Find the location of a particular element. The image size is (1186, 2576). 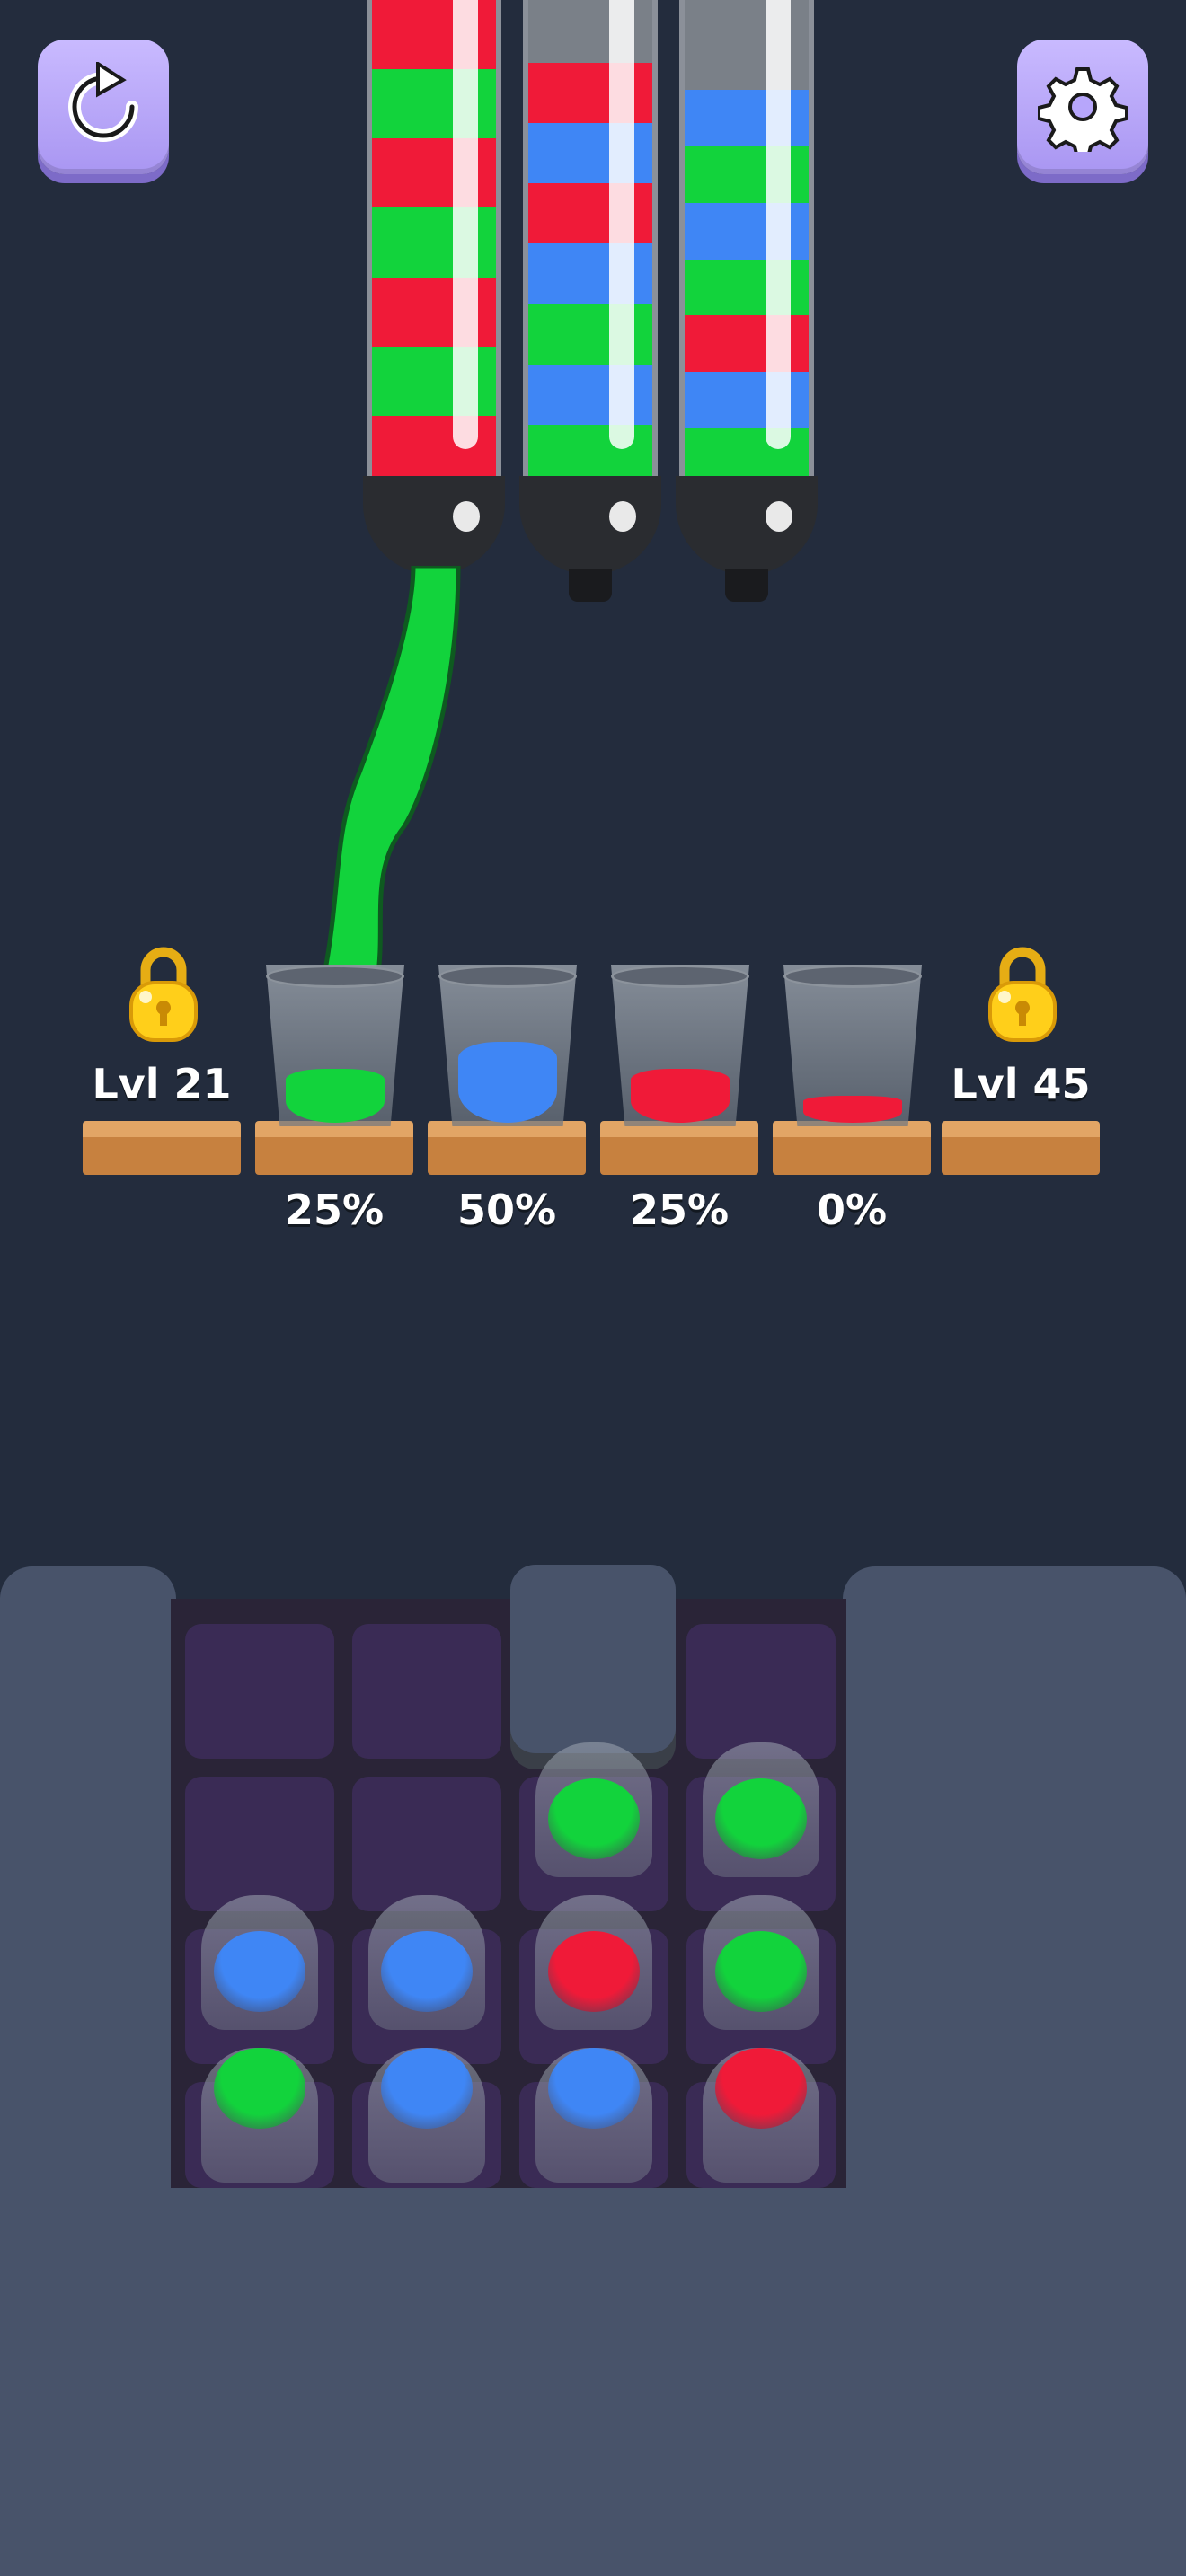

cup-fill-percent: 0% is located at coordinates (852, 1210).